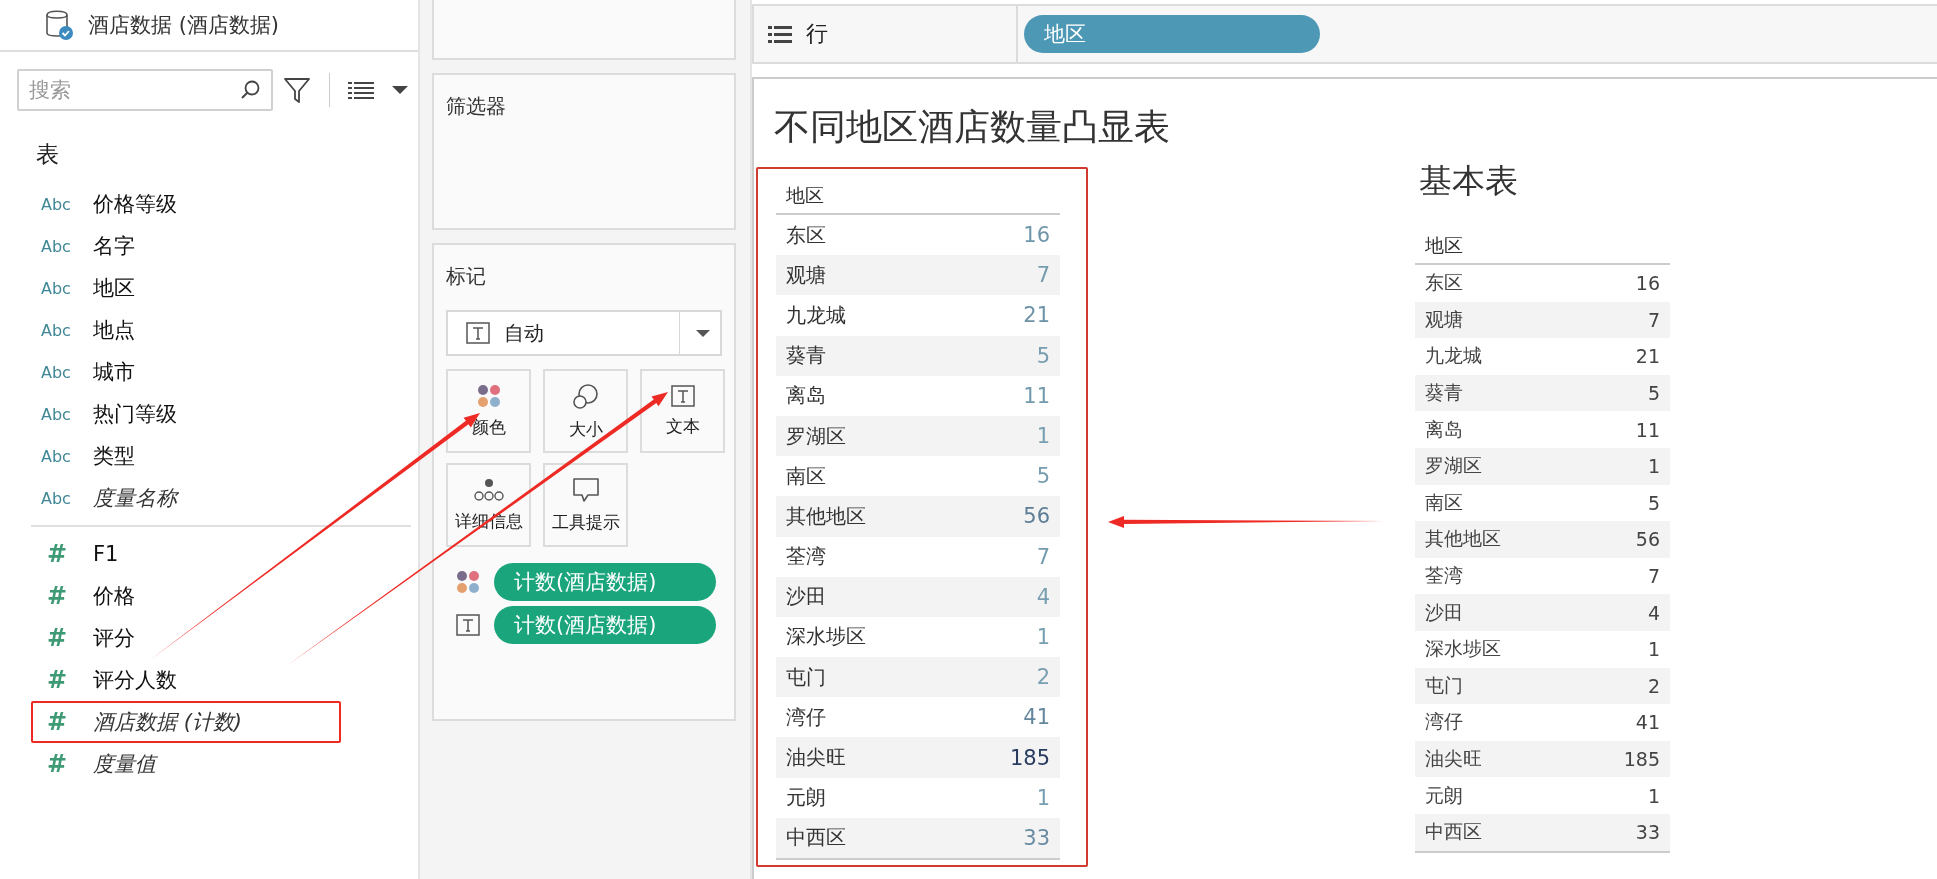 The width and height of the screenshot is (1937, 879). I want to click on field-item: # 评分人数, so click(221, 680).